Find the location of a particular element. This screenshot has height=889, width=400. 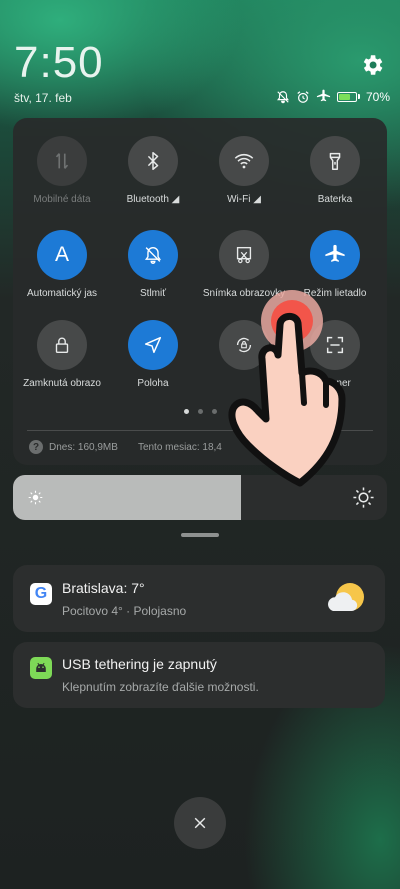

tile-label: Mobilné dáta is located at coordinates (62, 199).